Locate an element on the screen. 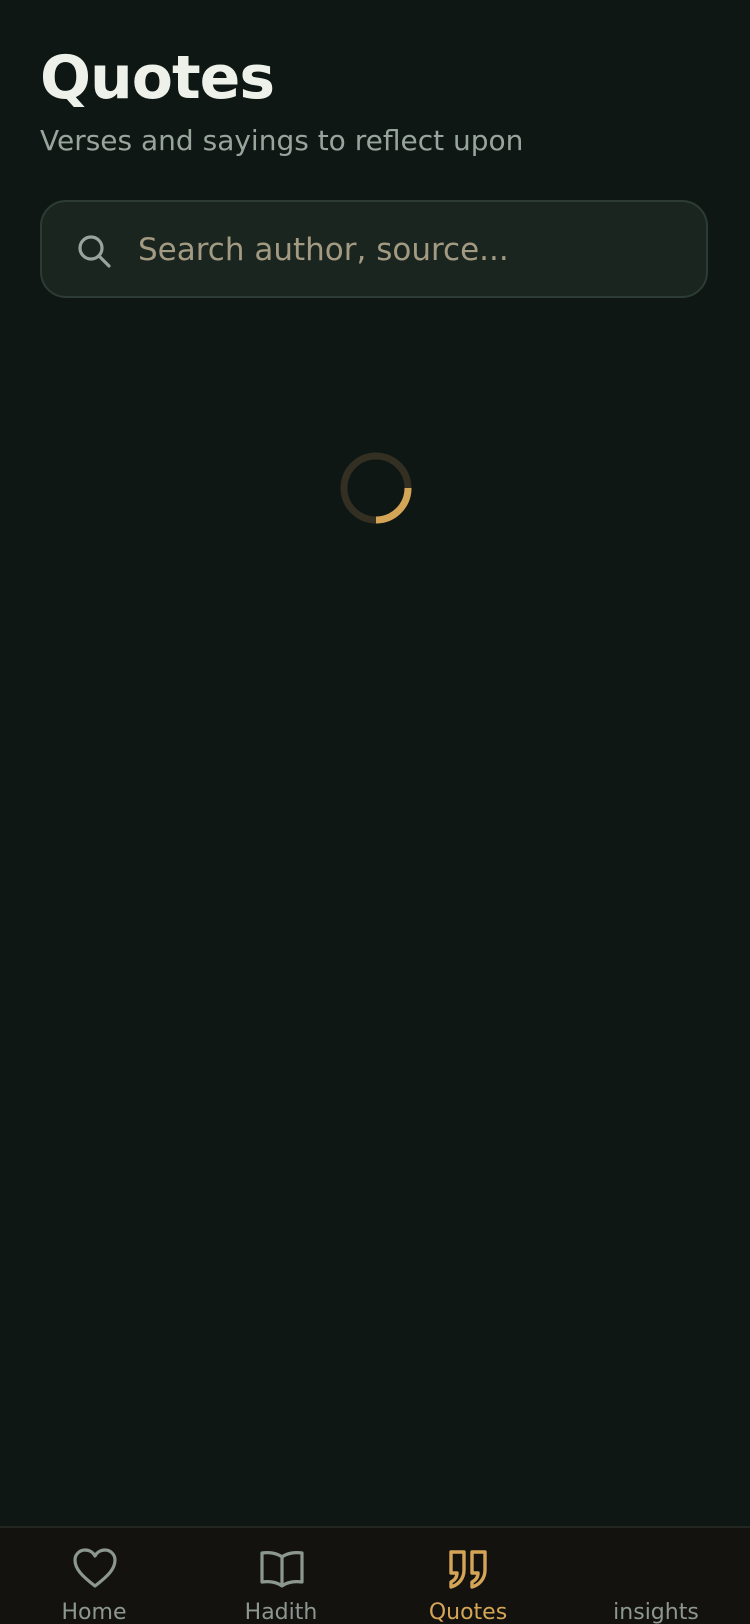  loading-spinner-icon is located at coordinates (376, 488).